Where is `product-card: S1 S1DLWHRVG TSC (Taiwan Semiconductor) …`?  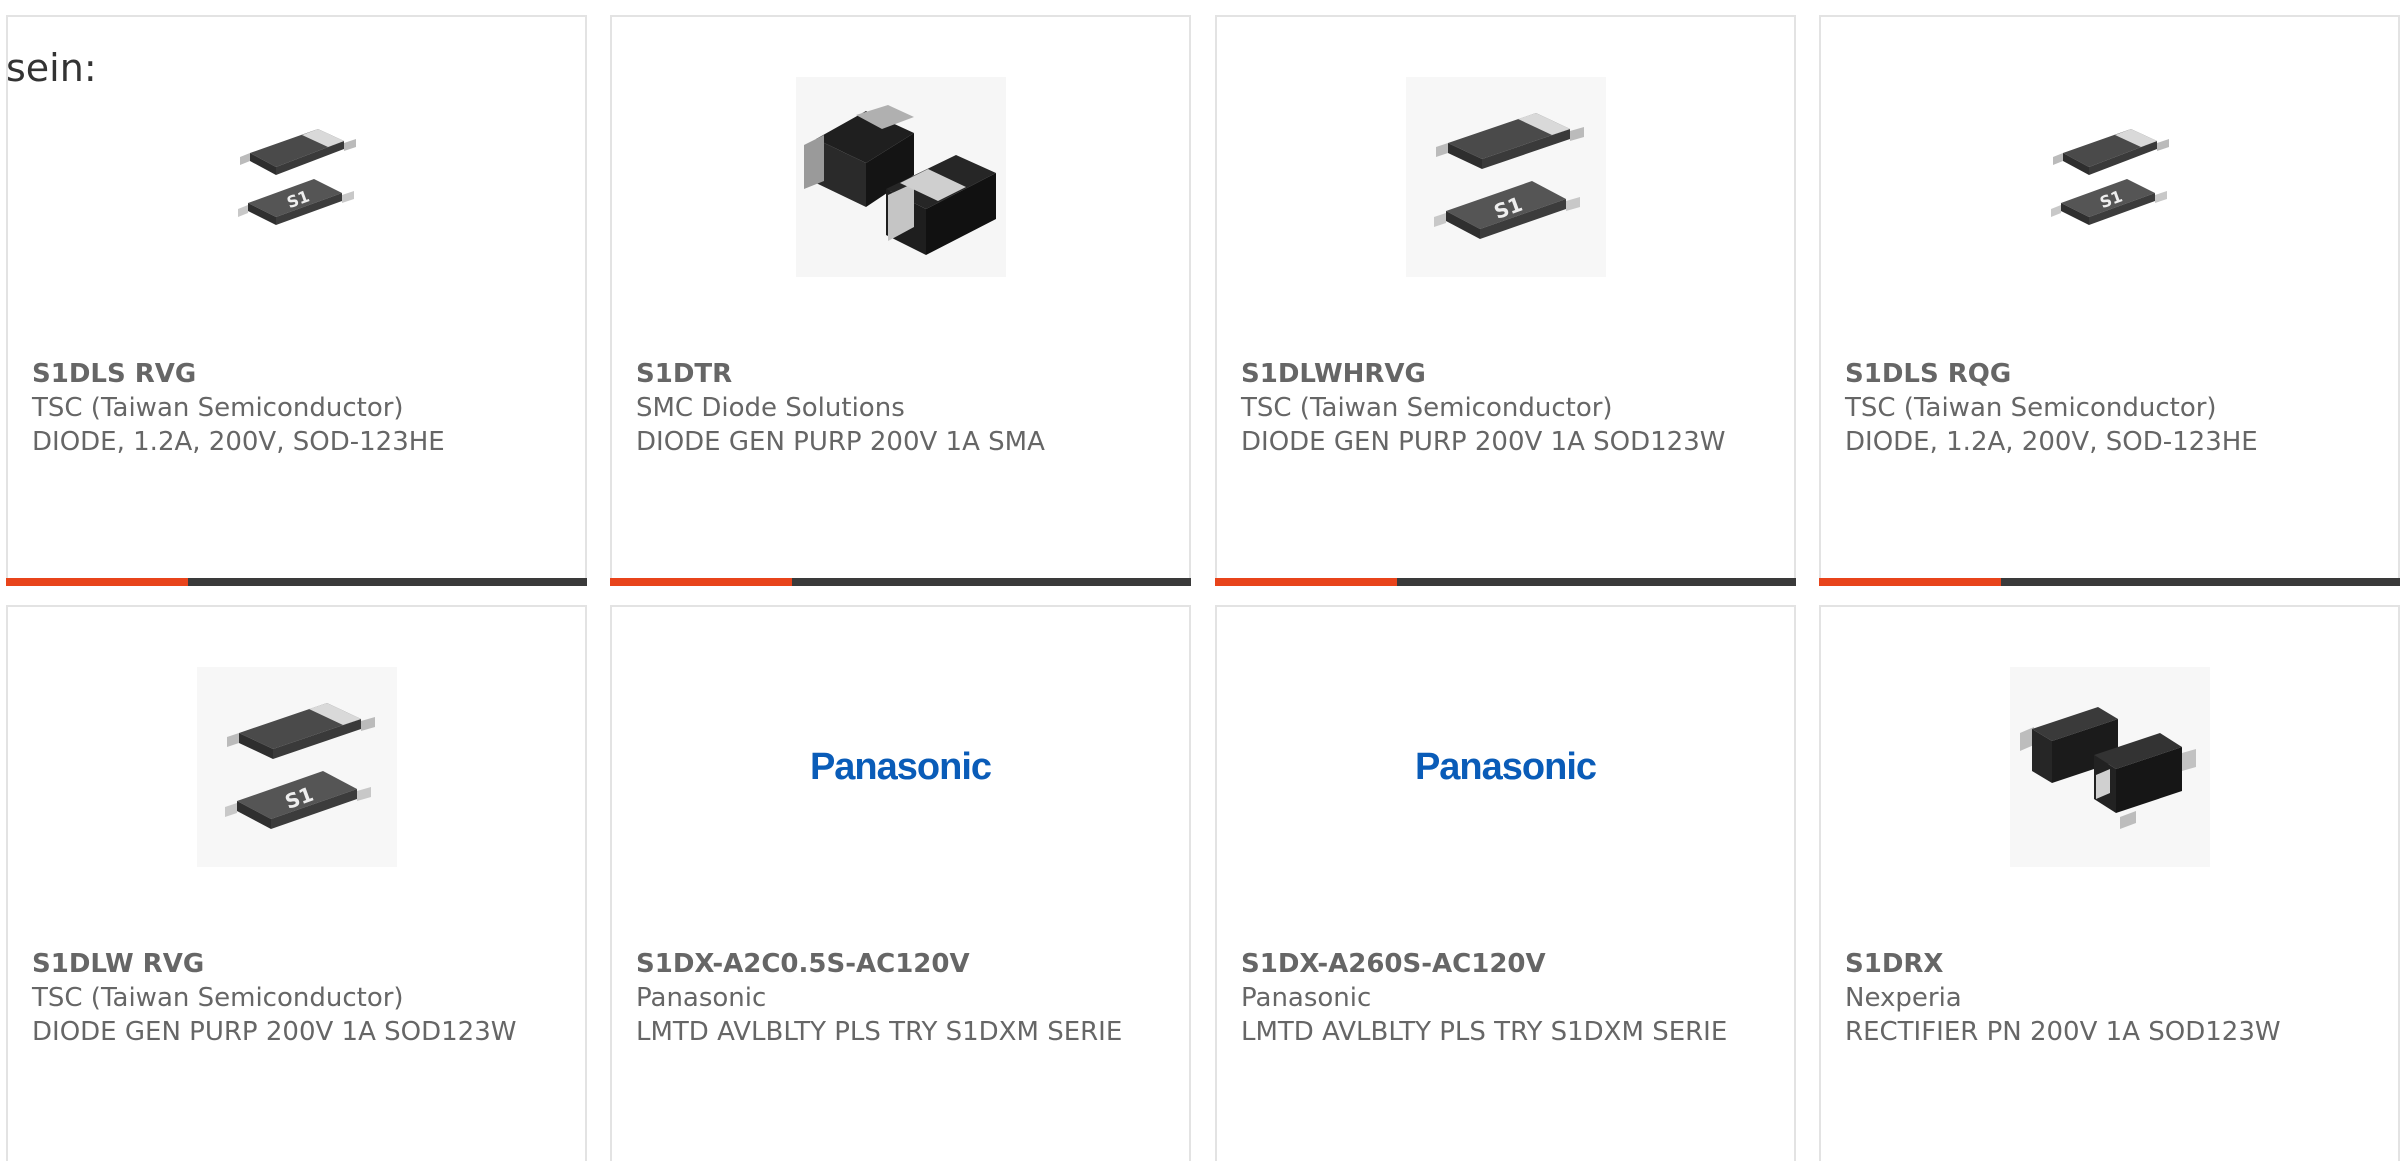 product-card: S1 S1DLWHRVG TSC (Taiwan Semiconductor) … is located at coordinates (1505, 300).